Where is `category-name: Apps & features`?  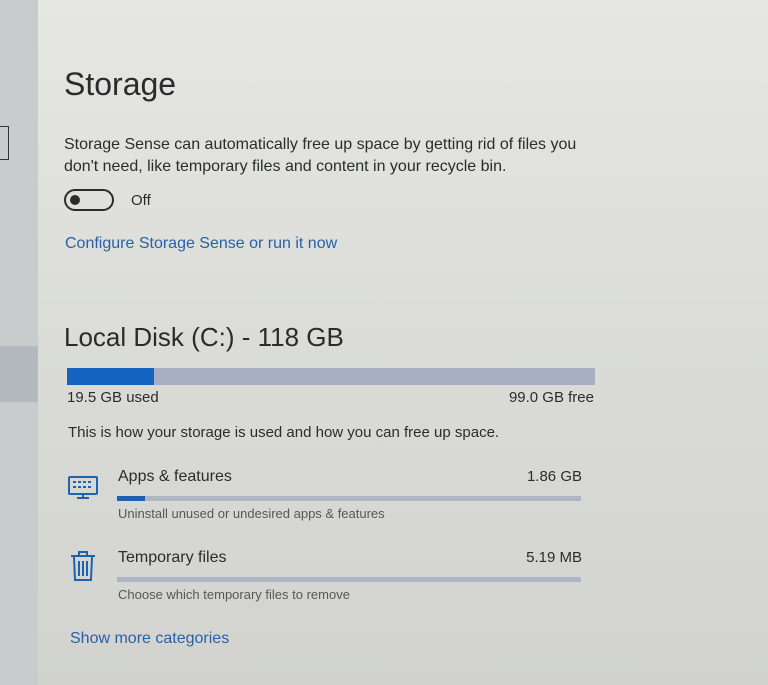 category-name: Apps & features is located at coordinates (175, 476).